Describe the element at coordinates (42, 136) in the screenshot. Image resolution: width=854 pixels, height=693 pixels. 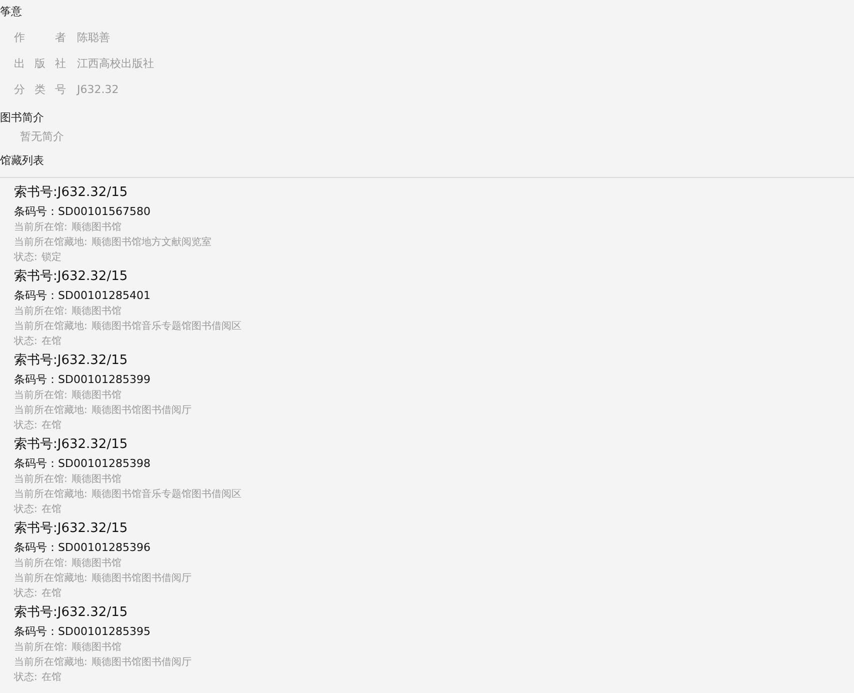
I see `intro-text: 暂无简介` at that location.